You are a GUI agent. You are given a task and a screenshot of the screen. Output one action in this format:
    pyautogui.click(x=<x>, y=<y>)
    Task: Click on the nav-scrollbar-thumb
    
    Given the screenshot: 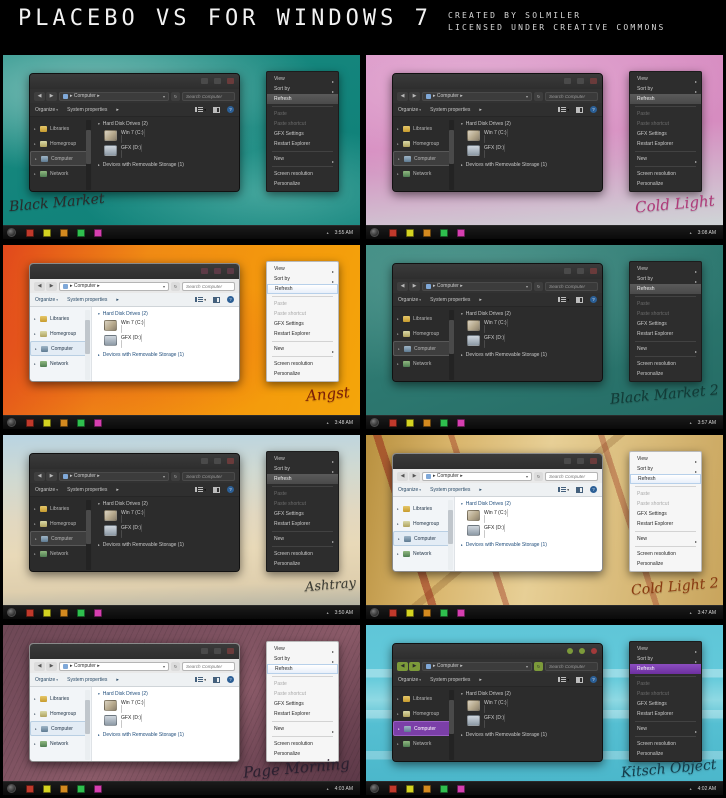 What is the action you would take?
    pyautogui.click(x=450, y=527)
    